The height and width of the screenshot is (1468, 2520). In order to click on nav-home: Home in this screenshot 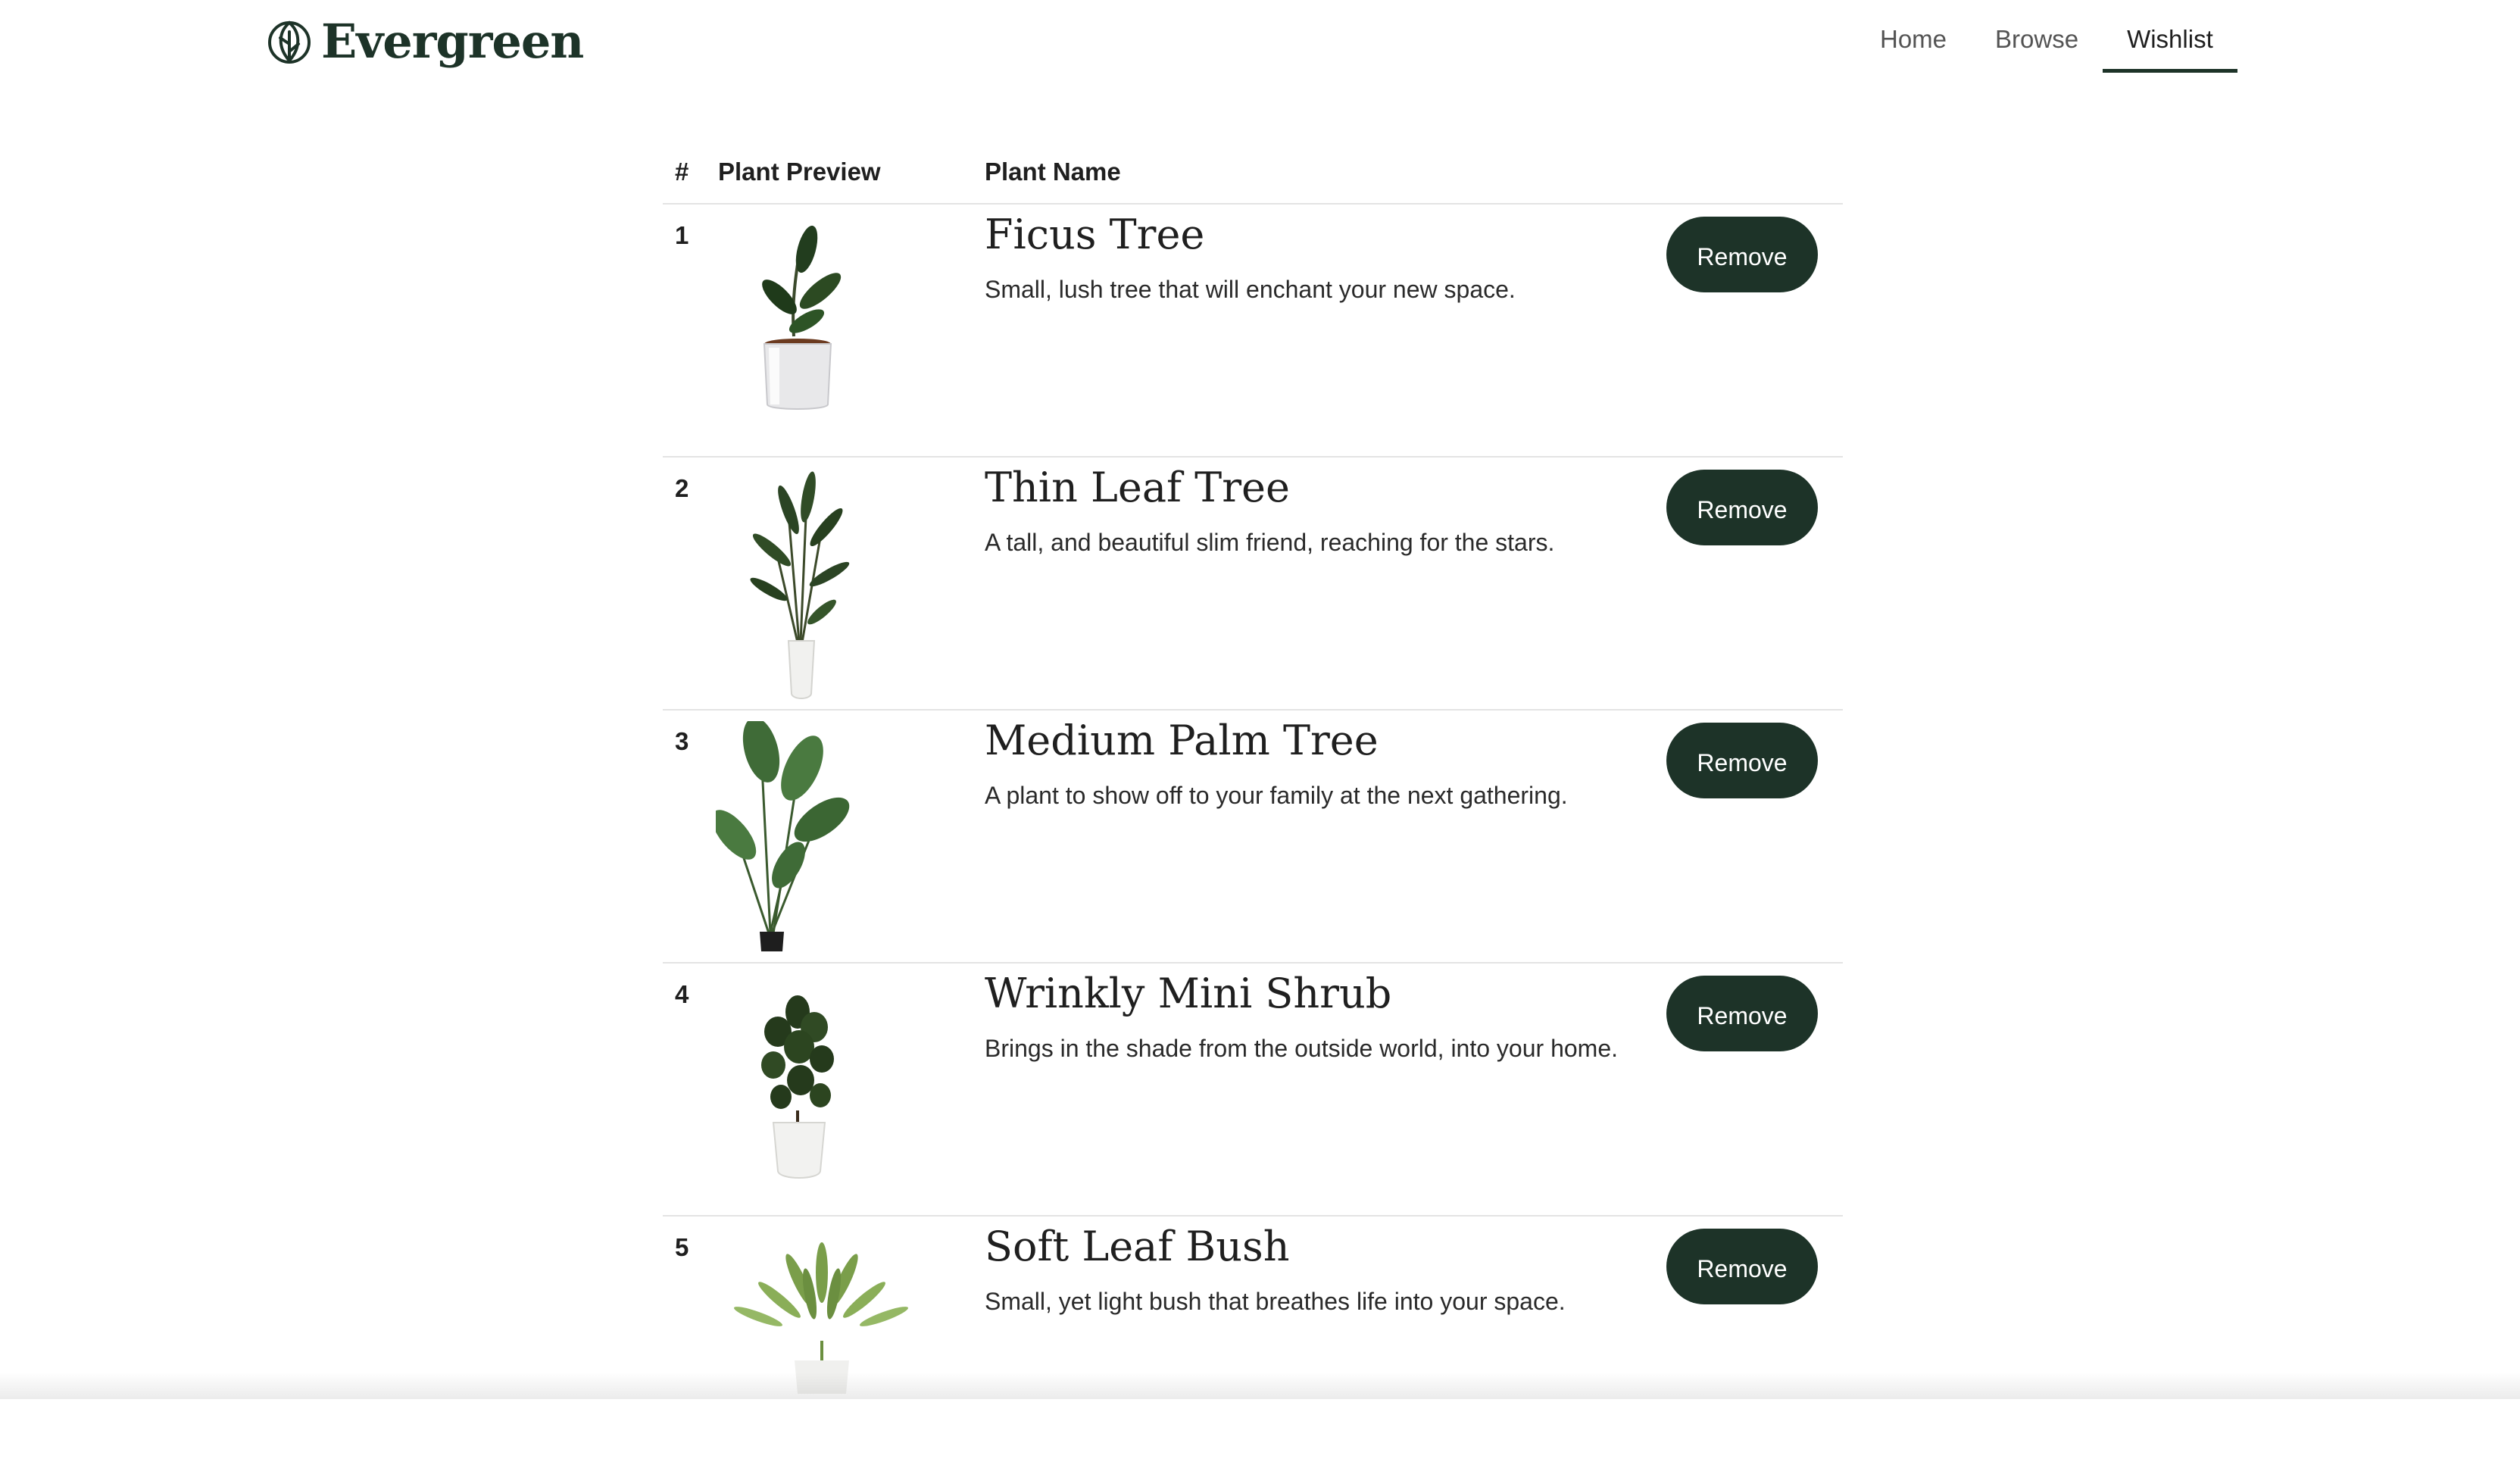, I will do `click(1913, 37)`.